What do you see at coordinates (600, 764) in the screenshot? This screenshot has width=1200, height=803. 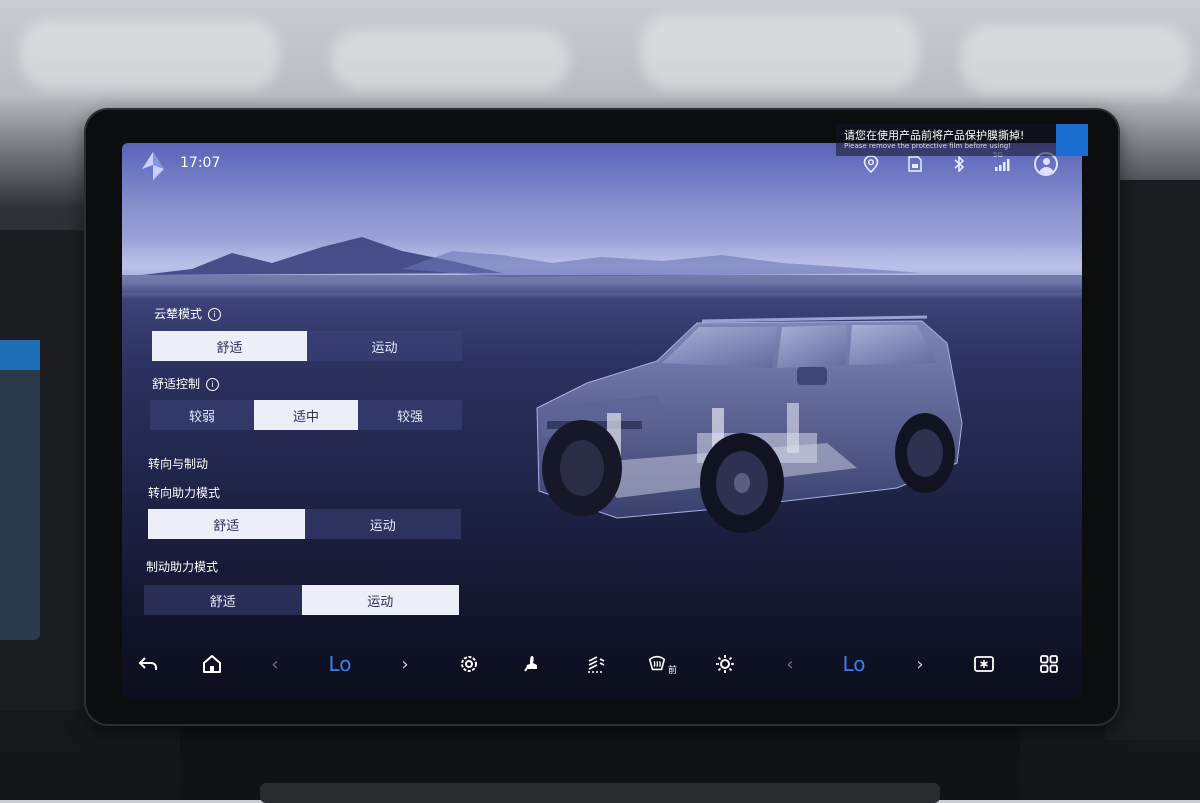 I see `center-console` at bounding box center [600, 764].